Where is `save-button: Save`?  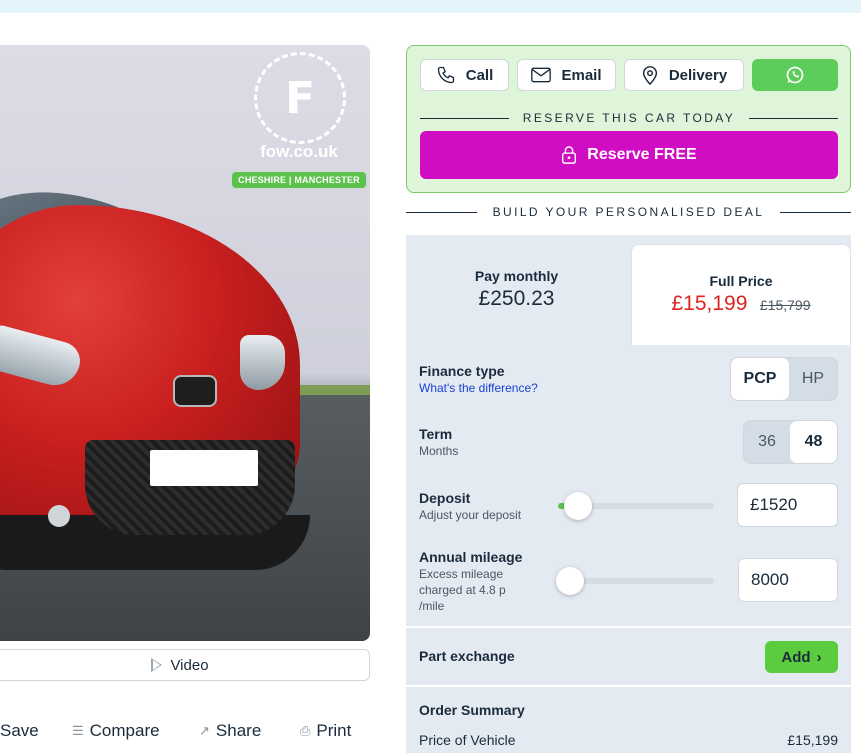 save-button: Save is located at coordinates (19, 731).